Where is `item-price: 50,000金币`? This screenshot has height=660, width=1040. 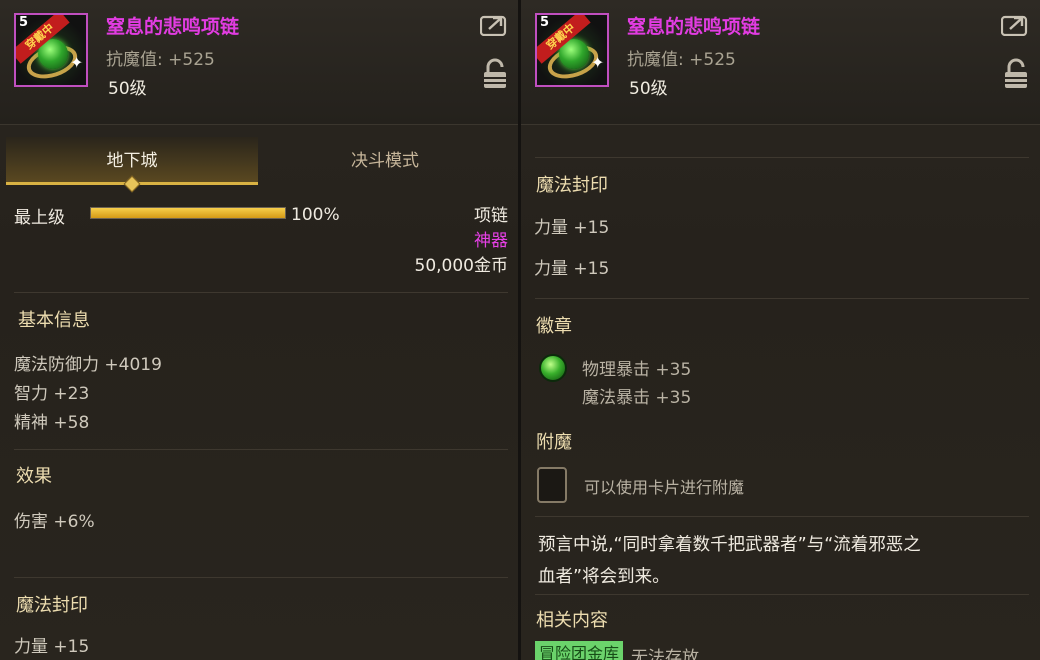
item-price: 50,000金币 is located at coordinates (461, 266).